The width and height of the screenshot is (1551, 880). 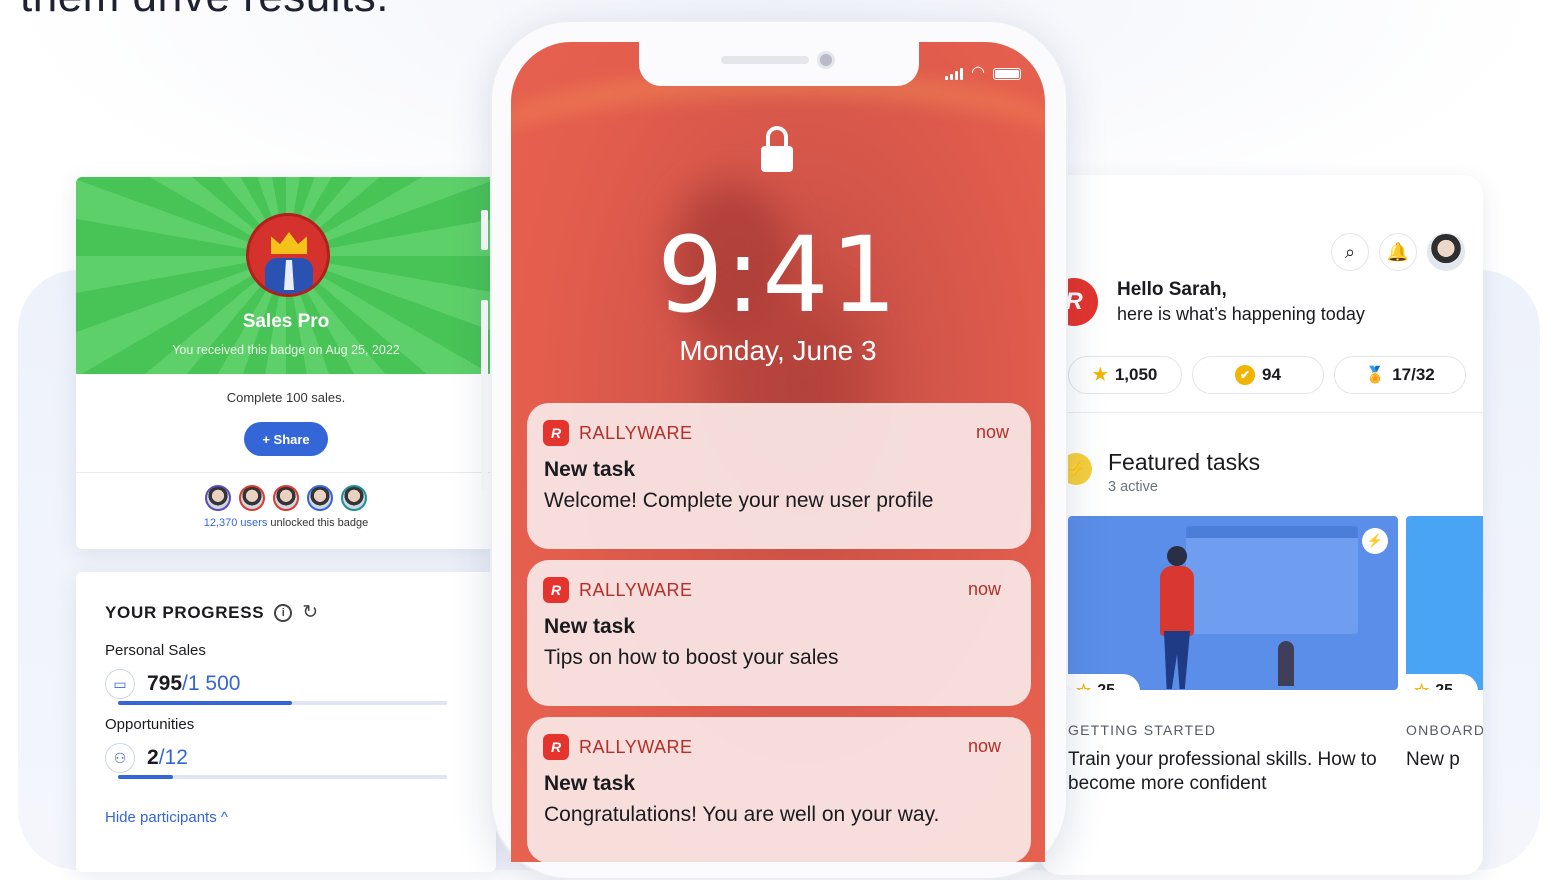 What do you see at coordinates (1258, 375) in the screenshot?
I see `completed-stat: ✔ 94` at bounding box center [1258, 375].